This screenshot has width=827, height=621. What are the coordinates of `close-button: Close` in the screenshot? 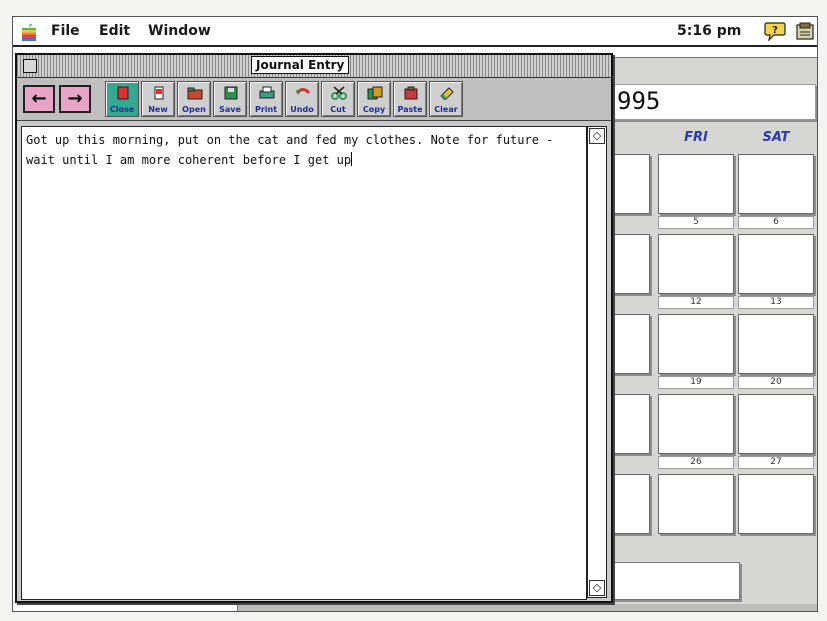 It's located at (122, 99).